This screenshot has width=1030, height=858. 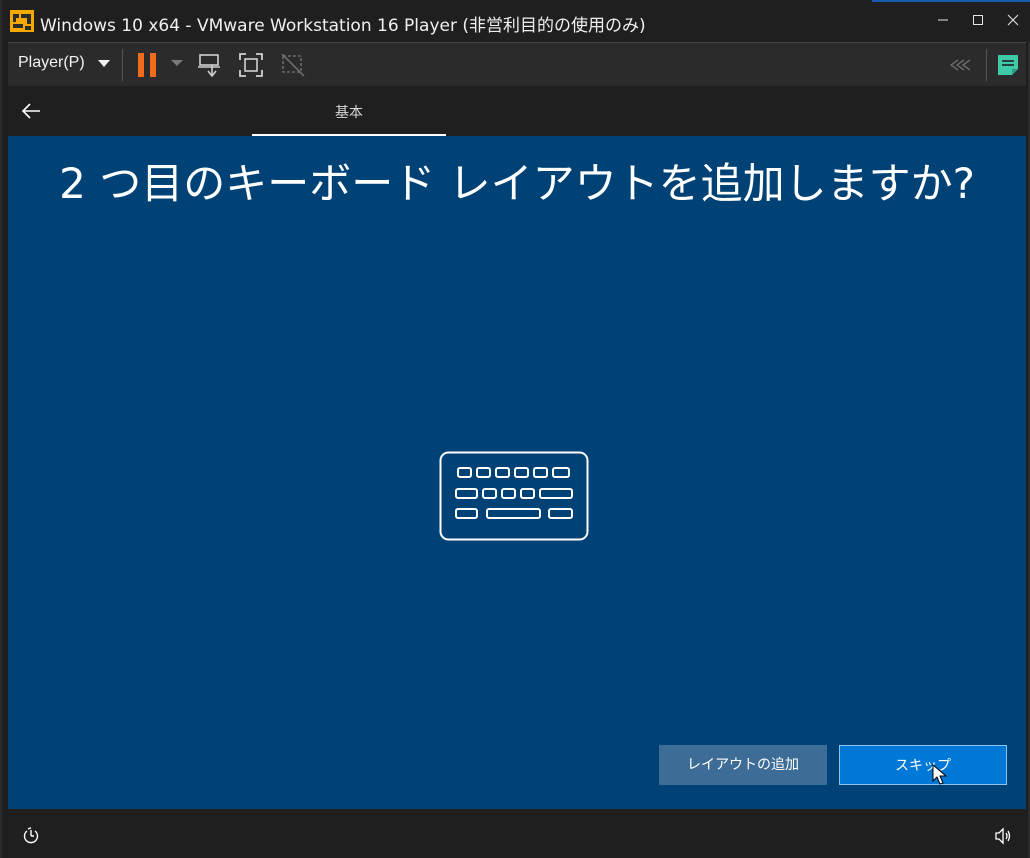 I want to click on skip-button: スキップ, so click(x=923, y=765).